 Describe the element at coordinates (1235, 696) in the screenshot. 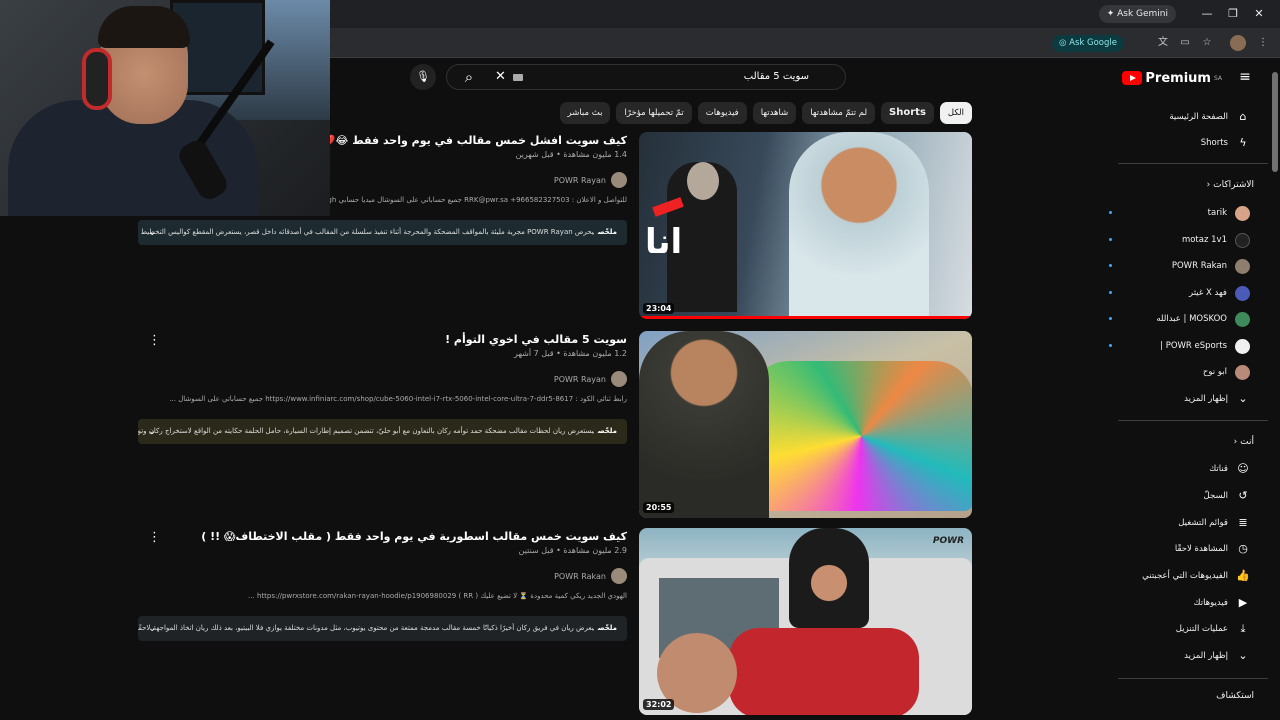

I see `explore-heading: استكشاف` at that location.